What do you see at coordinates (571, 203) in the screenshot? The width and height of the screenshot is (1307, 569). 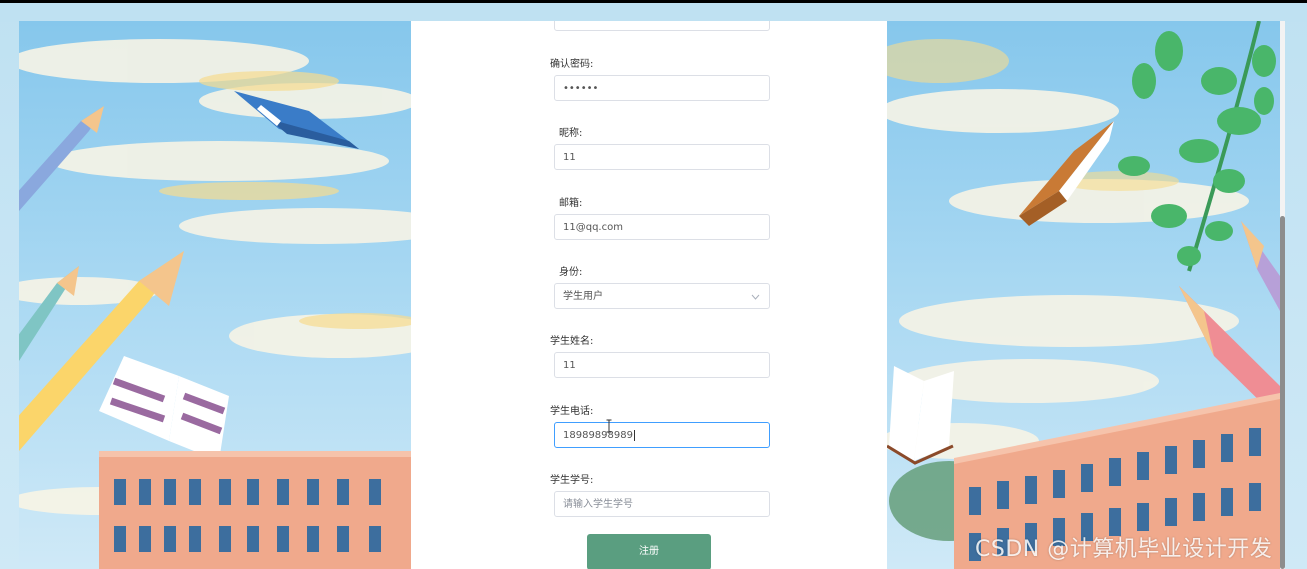 I see `email-label: 邮箱:` at bounding box center [571, 203].